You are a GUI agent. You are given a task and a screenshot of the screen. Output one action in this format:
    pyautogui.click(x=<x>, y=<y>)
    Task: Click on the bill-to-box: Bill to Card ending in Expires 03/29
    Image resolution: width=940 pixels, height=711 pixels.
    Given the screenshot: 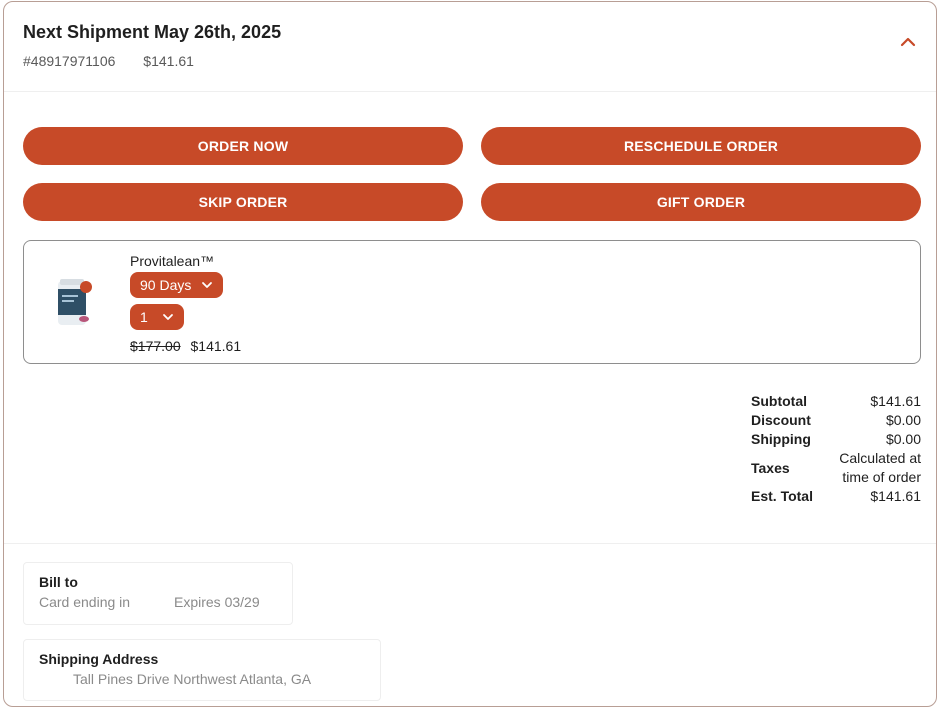 What is the action you would take?
    pyautogui.click(x=158, y=593)
    